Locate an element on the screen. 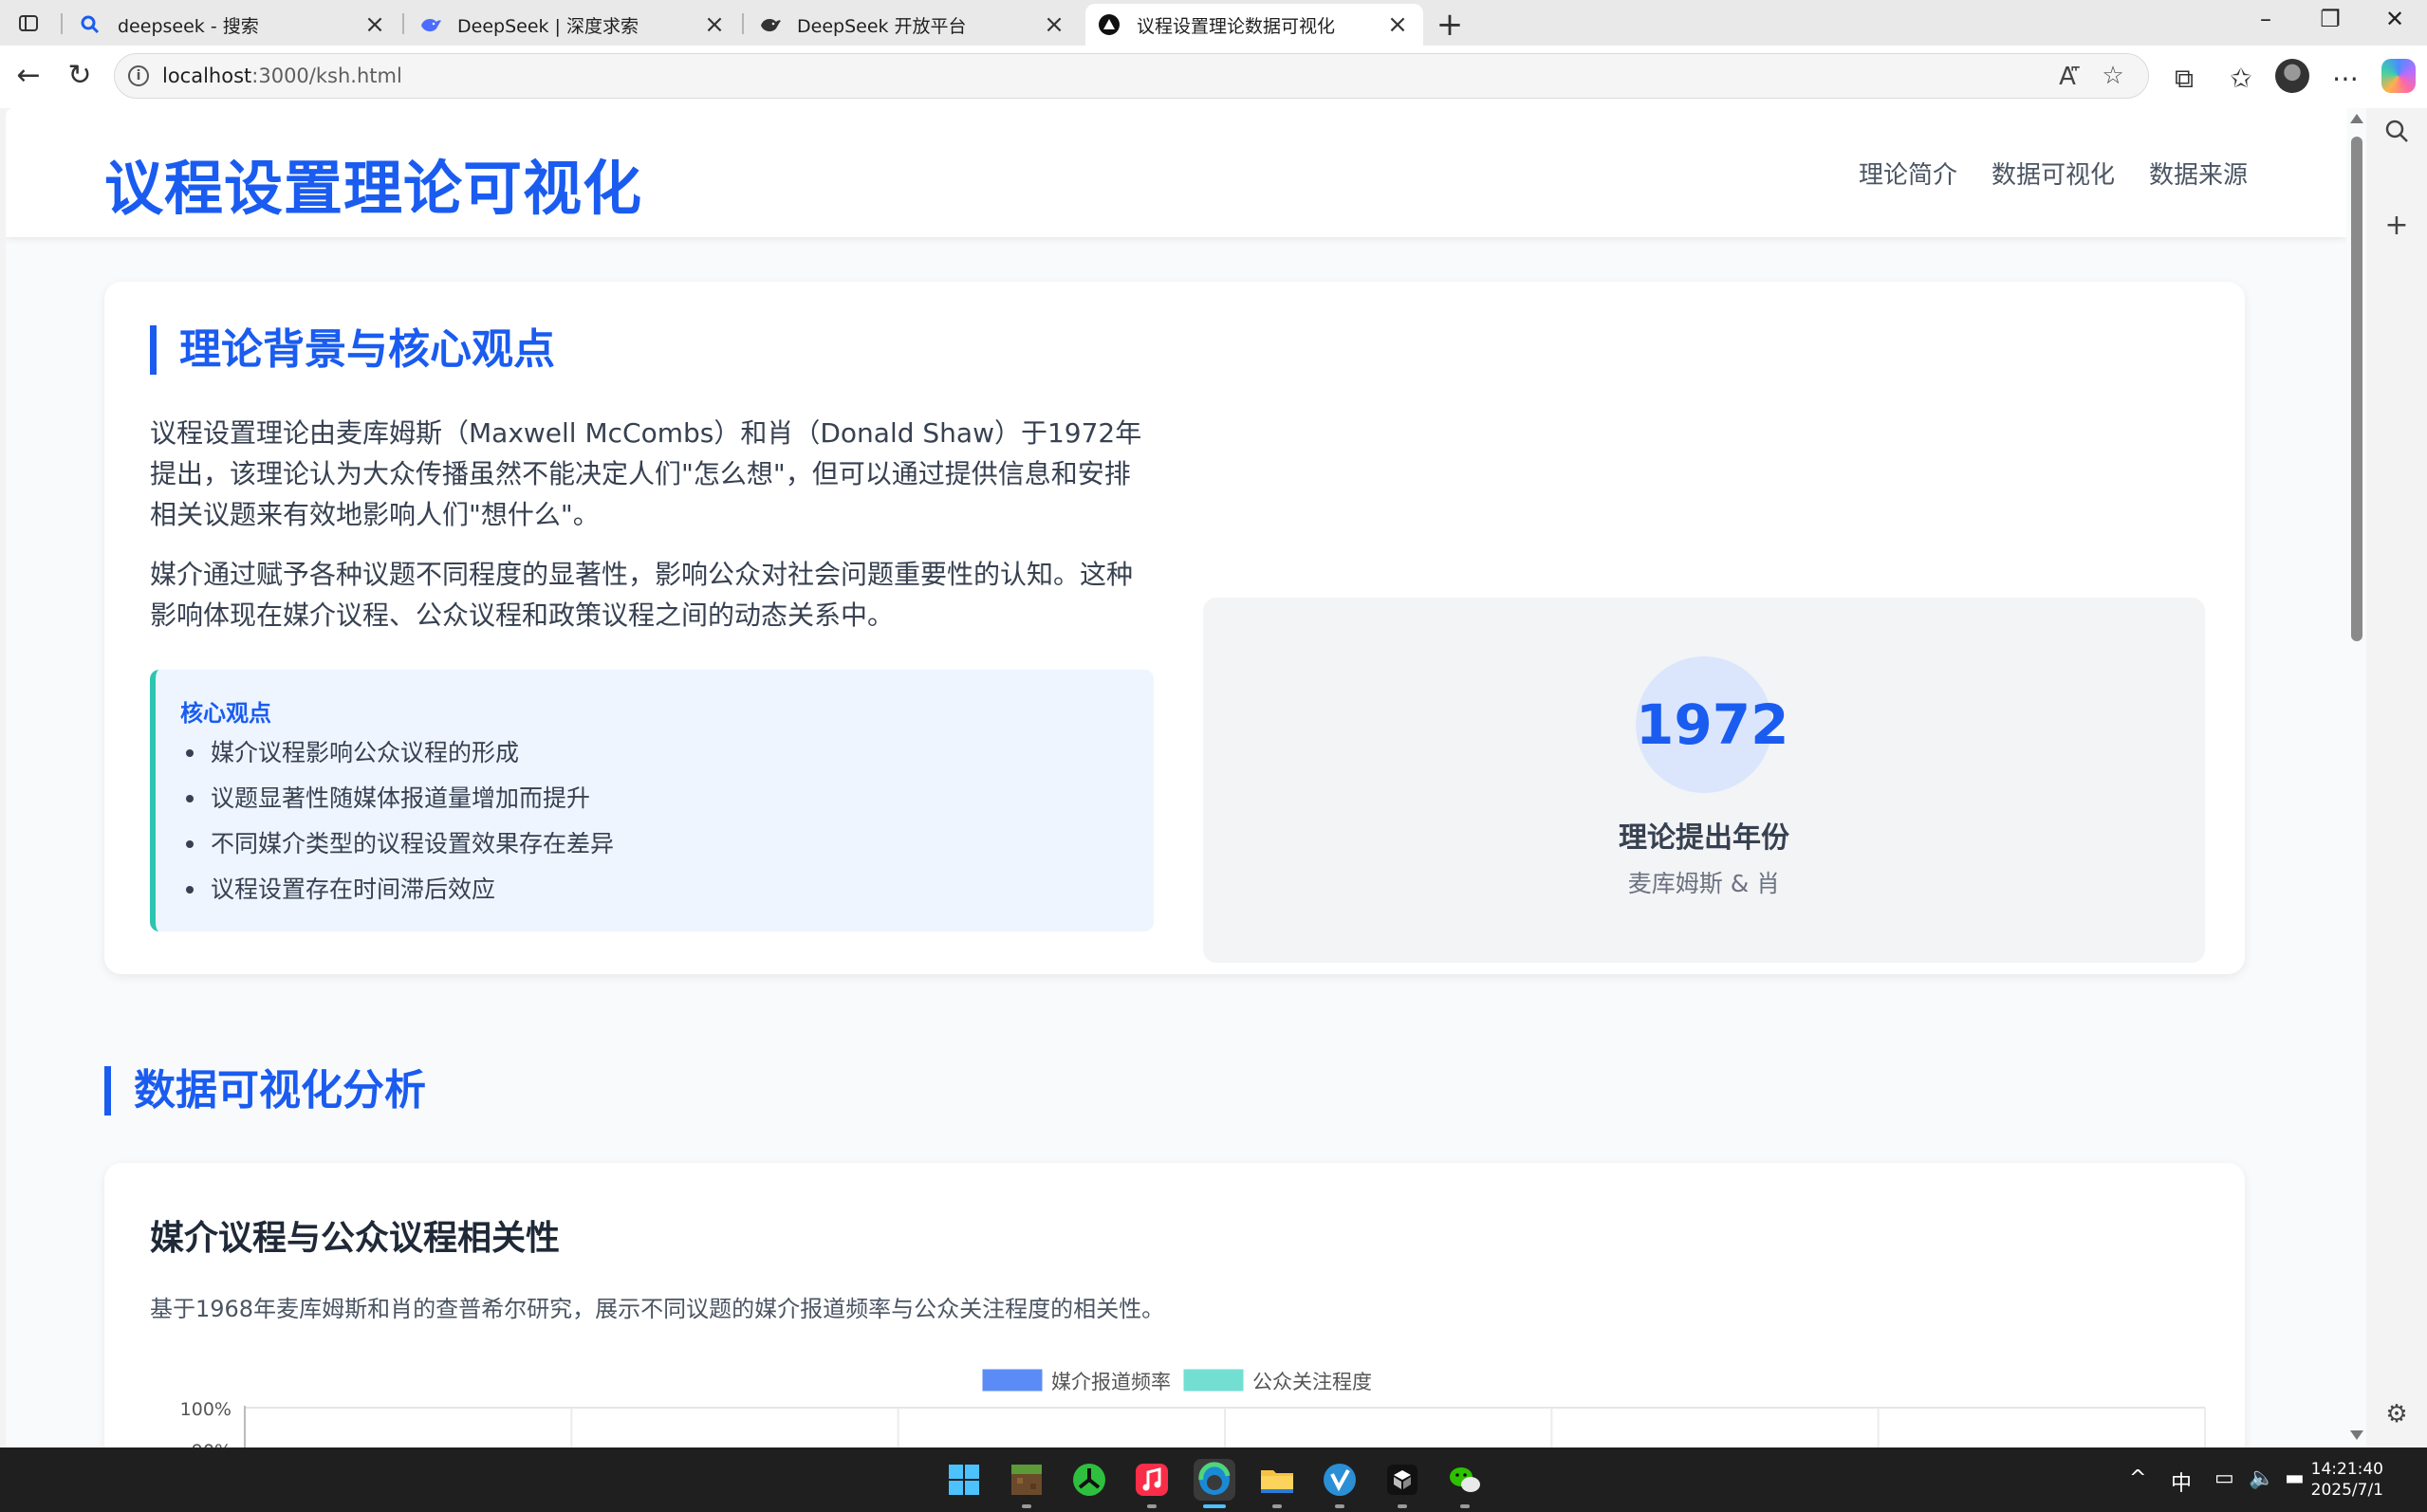 Image resolution: width=2427 pixels, height=1512 pixels. theory-heading: 理论背景与核心观点 is located at coordinates (352, 350).